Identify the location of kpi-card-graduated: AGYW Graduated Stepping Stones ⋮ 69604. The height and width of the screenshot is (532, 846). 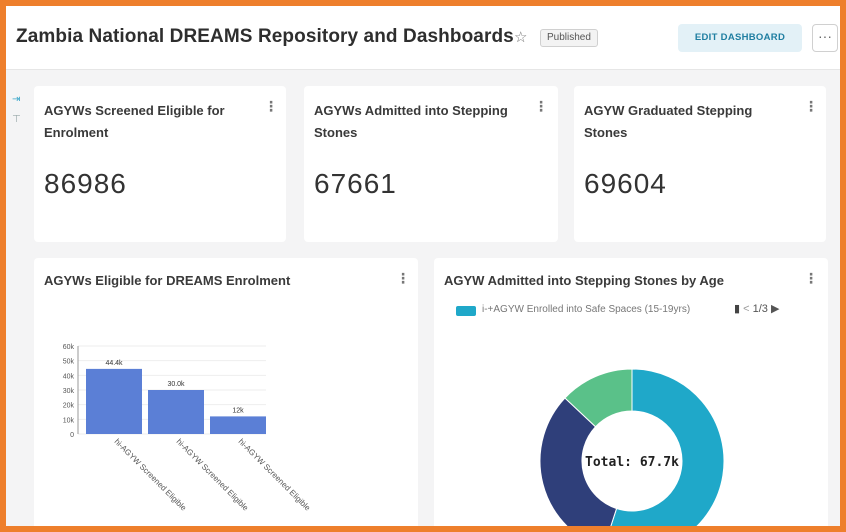
(700, 164).